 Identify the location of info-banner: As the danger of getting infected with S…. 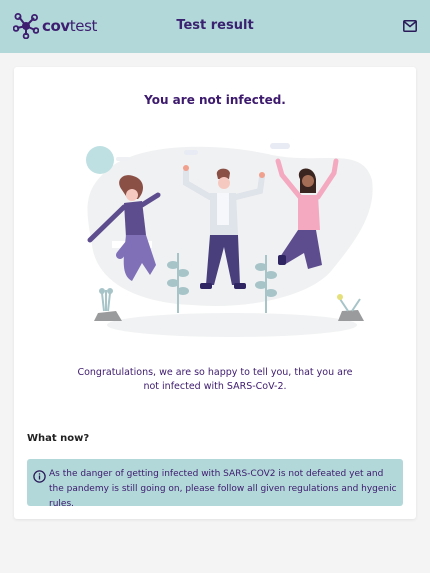
(215, 484).